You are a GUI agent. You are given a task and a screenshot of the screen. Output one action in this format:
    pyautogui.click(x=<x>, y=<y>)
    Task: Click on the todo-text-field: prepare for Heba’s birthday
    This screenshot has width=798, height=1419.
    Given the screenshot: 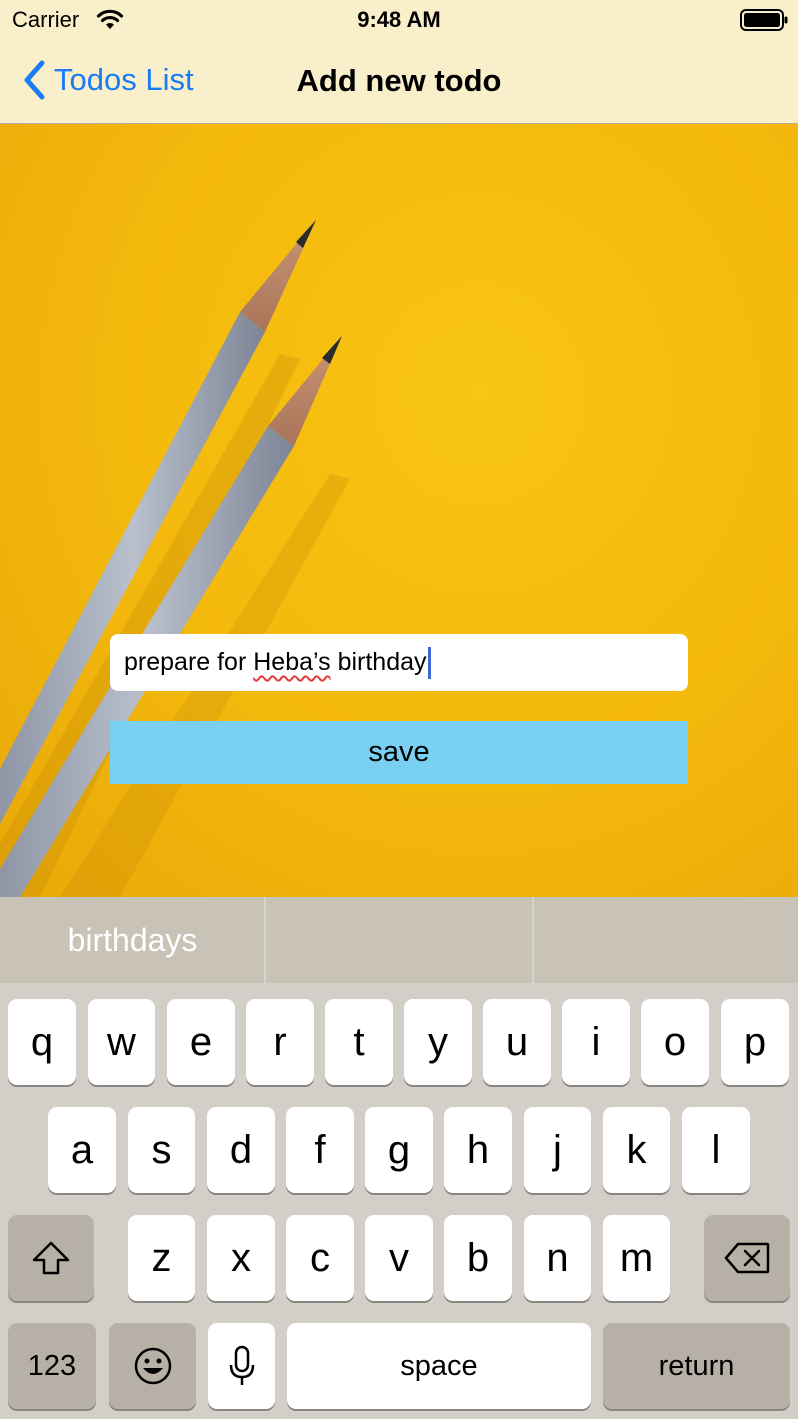 What is the action you would take?
    pyautogui.click(x=399, y=662)
    